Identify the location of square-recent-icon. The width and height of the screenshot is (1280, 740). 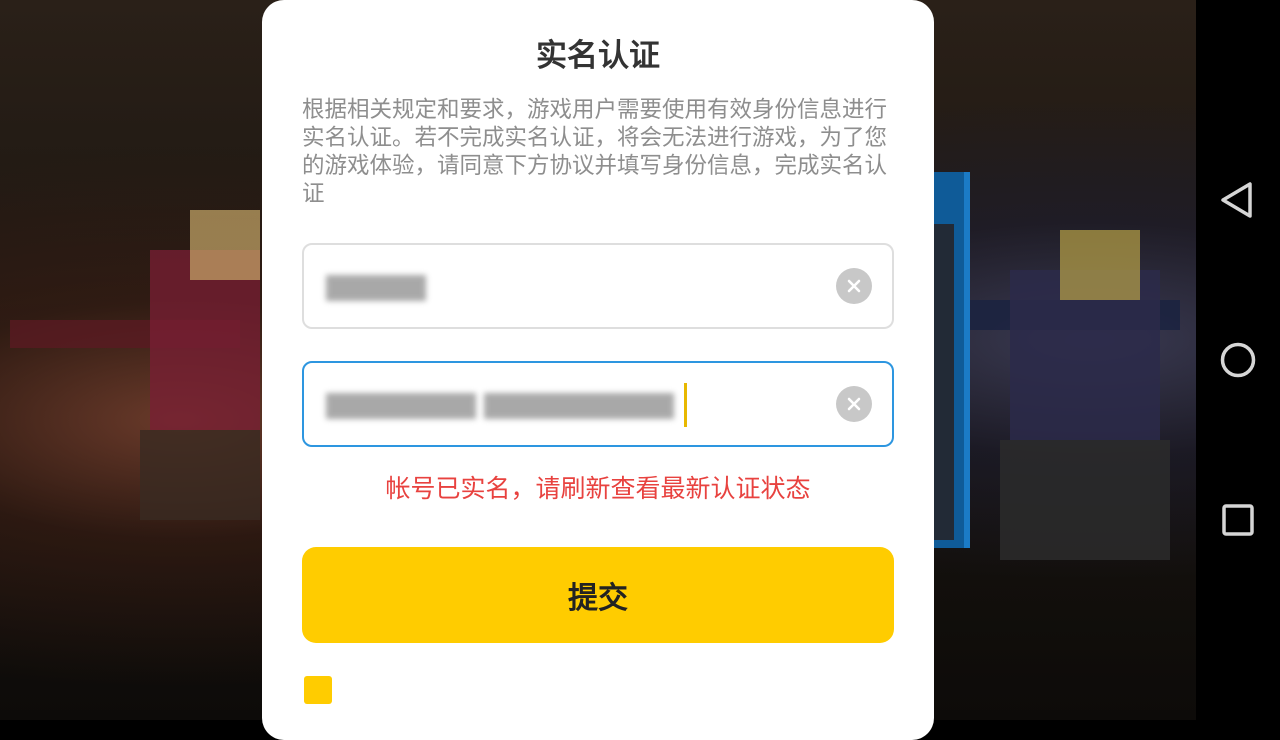
(1238, 520).